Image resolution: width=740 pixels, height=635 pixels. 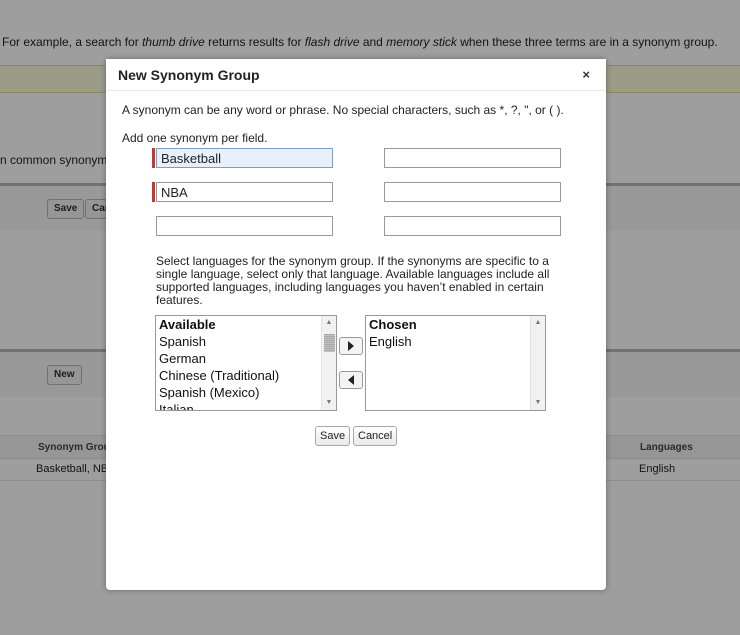 I want to click on language-option: Spanish, so click(x=238, y=341).